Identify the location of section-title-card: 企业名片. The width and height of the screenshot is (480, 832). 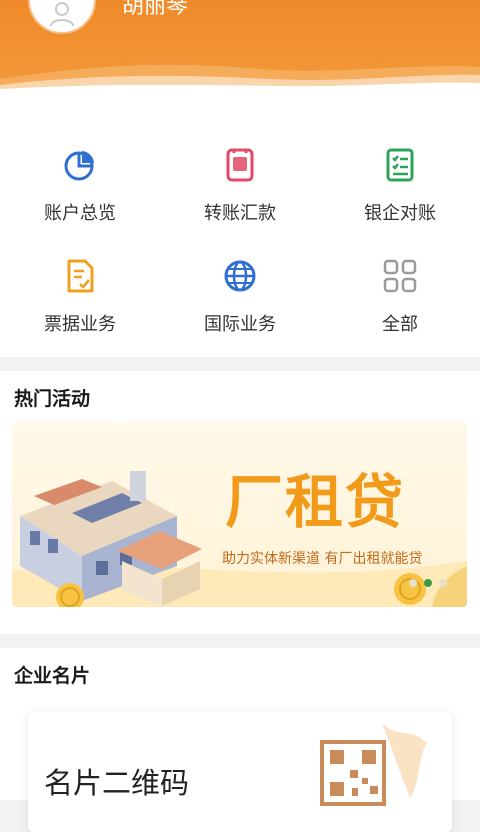
(52, 676).